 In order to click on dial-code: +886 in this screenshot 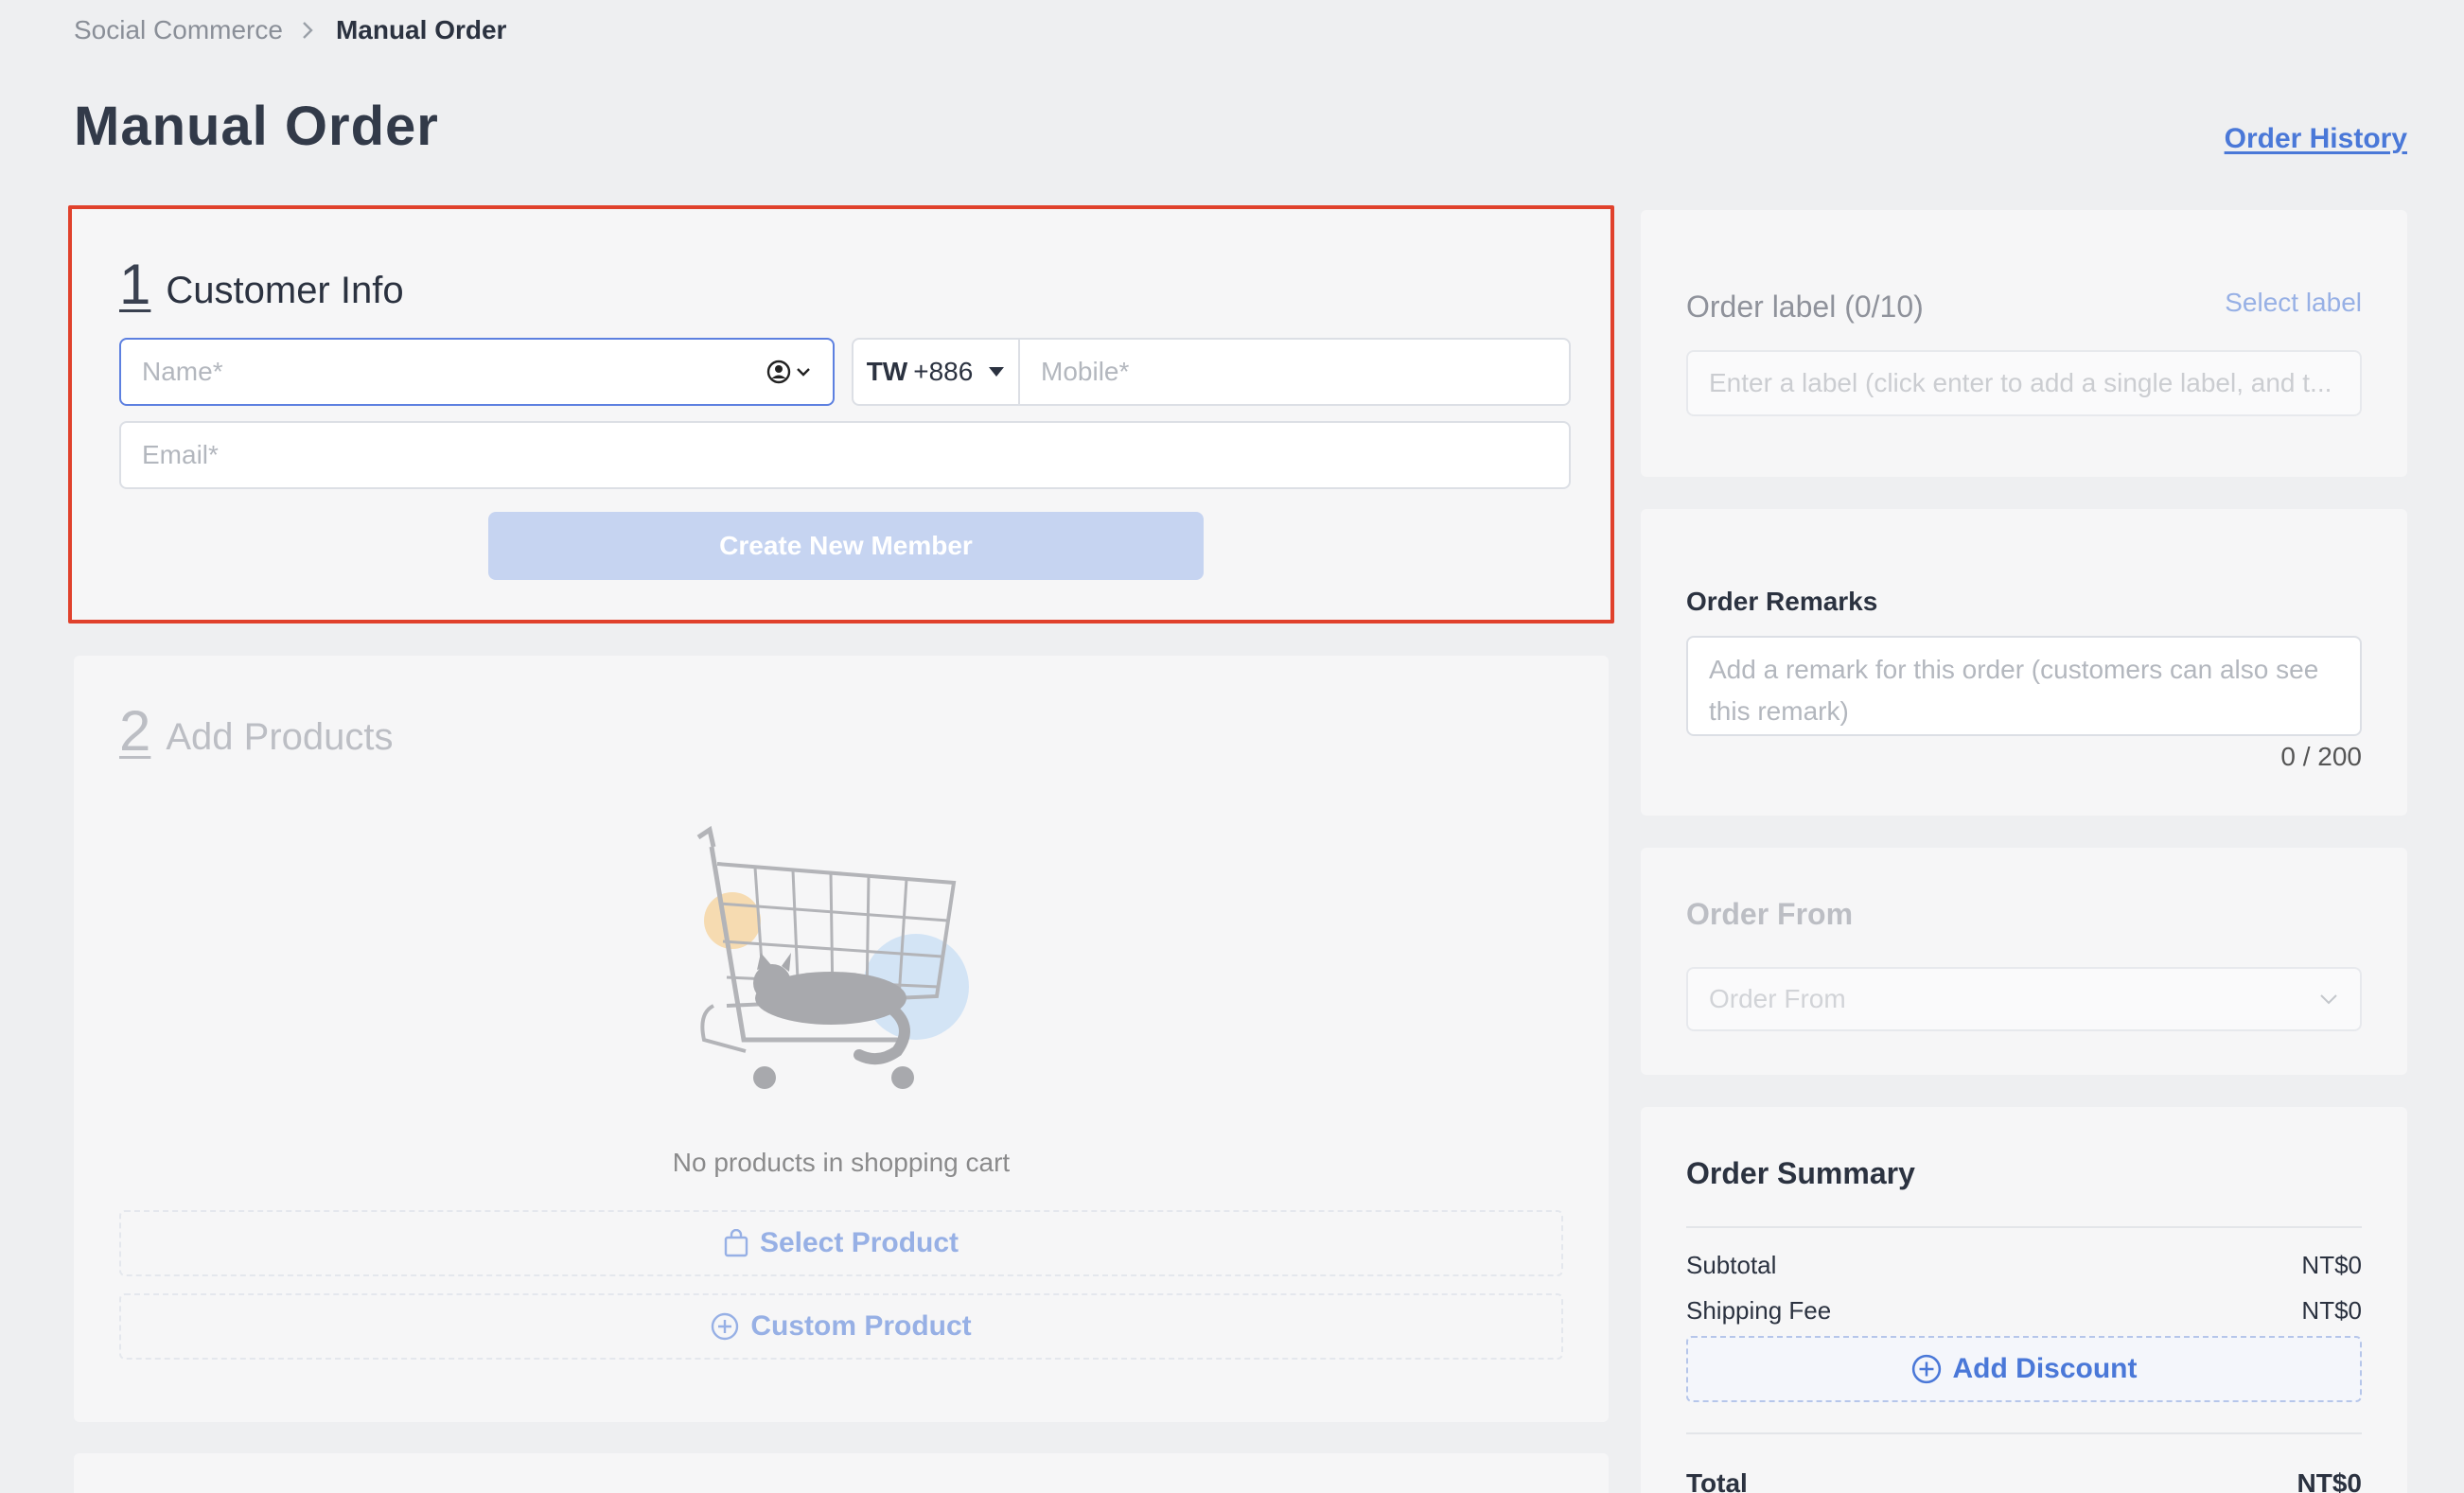, I will do `click(944, 371)`.